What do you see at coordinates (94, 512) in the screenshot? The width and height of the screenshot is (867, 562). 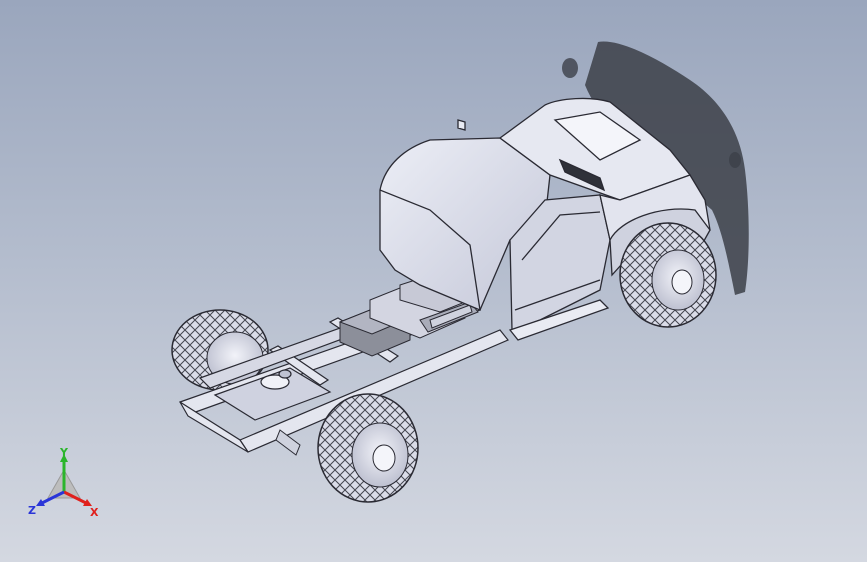 I see `x-axis-label: X` at bounding box center [94, 512].